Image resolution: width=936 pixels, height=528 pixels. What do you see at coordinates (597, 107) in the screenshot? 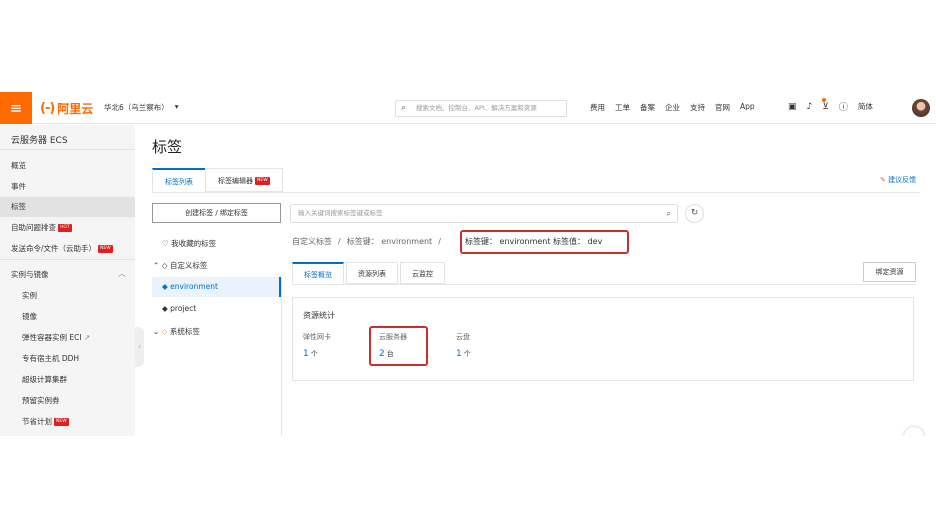
I see `top-link-billing: 费用` at bounding box center [597, 107].